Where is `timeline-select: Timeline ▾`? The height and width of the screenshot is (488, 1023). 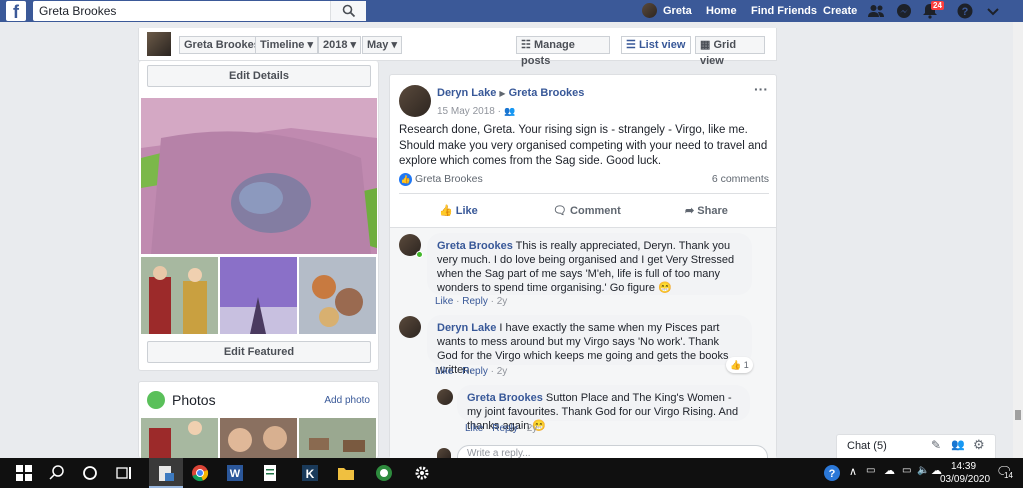
timeline-select: Timeline ▾ is located at coordinates (287, 45).